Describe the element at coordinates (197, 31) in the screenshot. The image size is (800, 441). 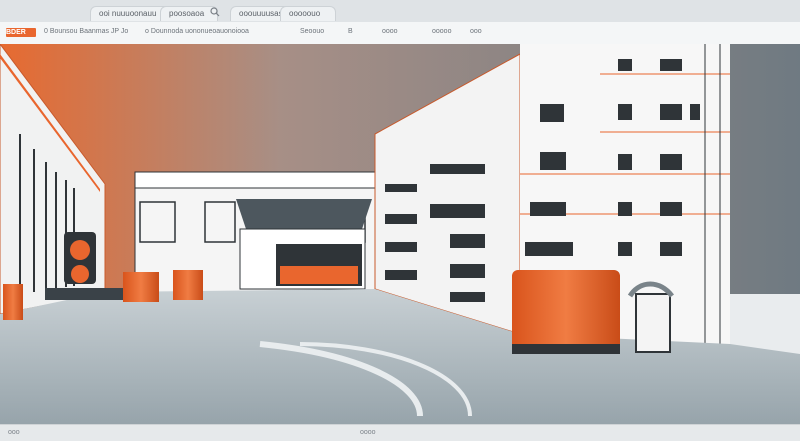
I see `url-field: o Dounnoda uononueoauonoiooa` at that location.